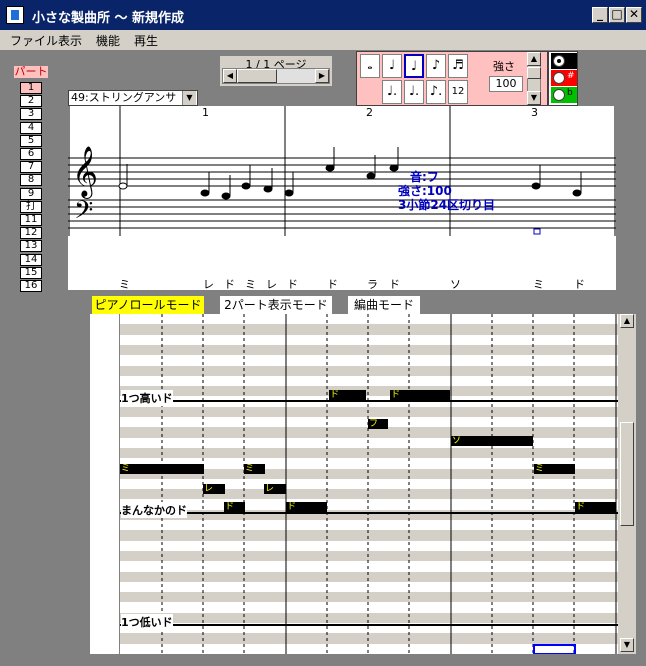 The image size is (646, 666). Describe the element at coordinates (108, 18) in the screenshot. I see `window-title: 小さな製曲所 ～ 新規作成` at that location.